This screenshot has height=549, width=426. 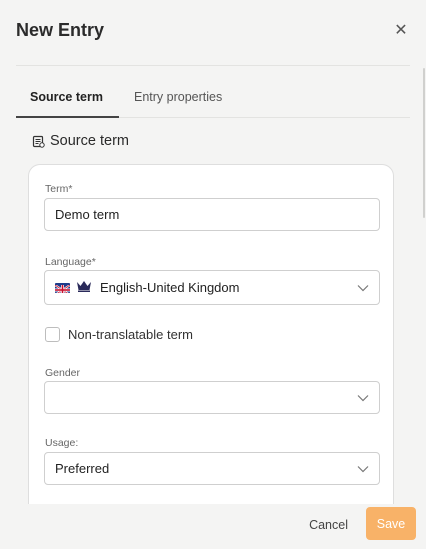 What do you see at coordinates (63, 373) in the screenshot?
I see `gender-label: Gender` at bounding box center [63, 373].